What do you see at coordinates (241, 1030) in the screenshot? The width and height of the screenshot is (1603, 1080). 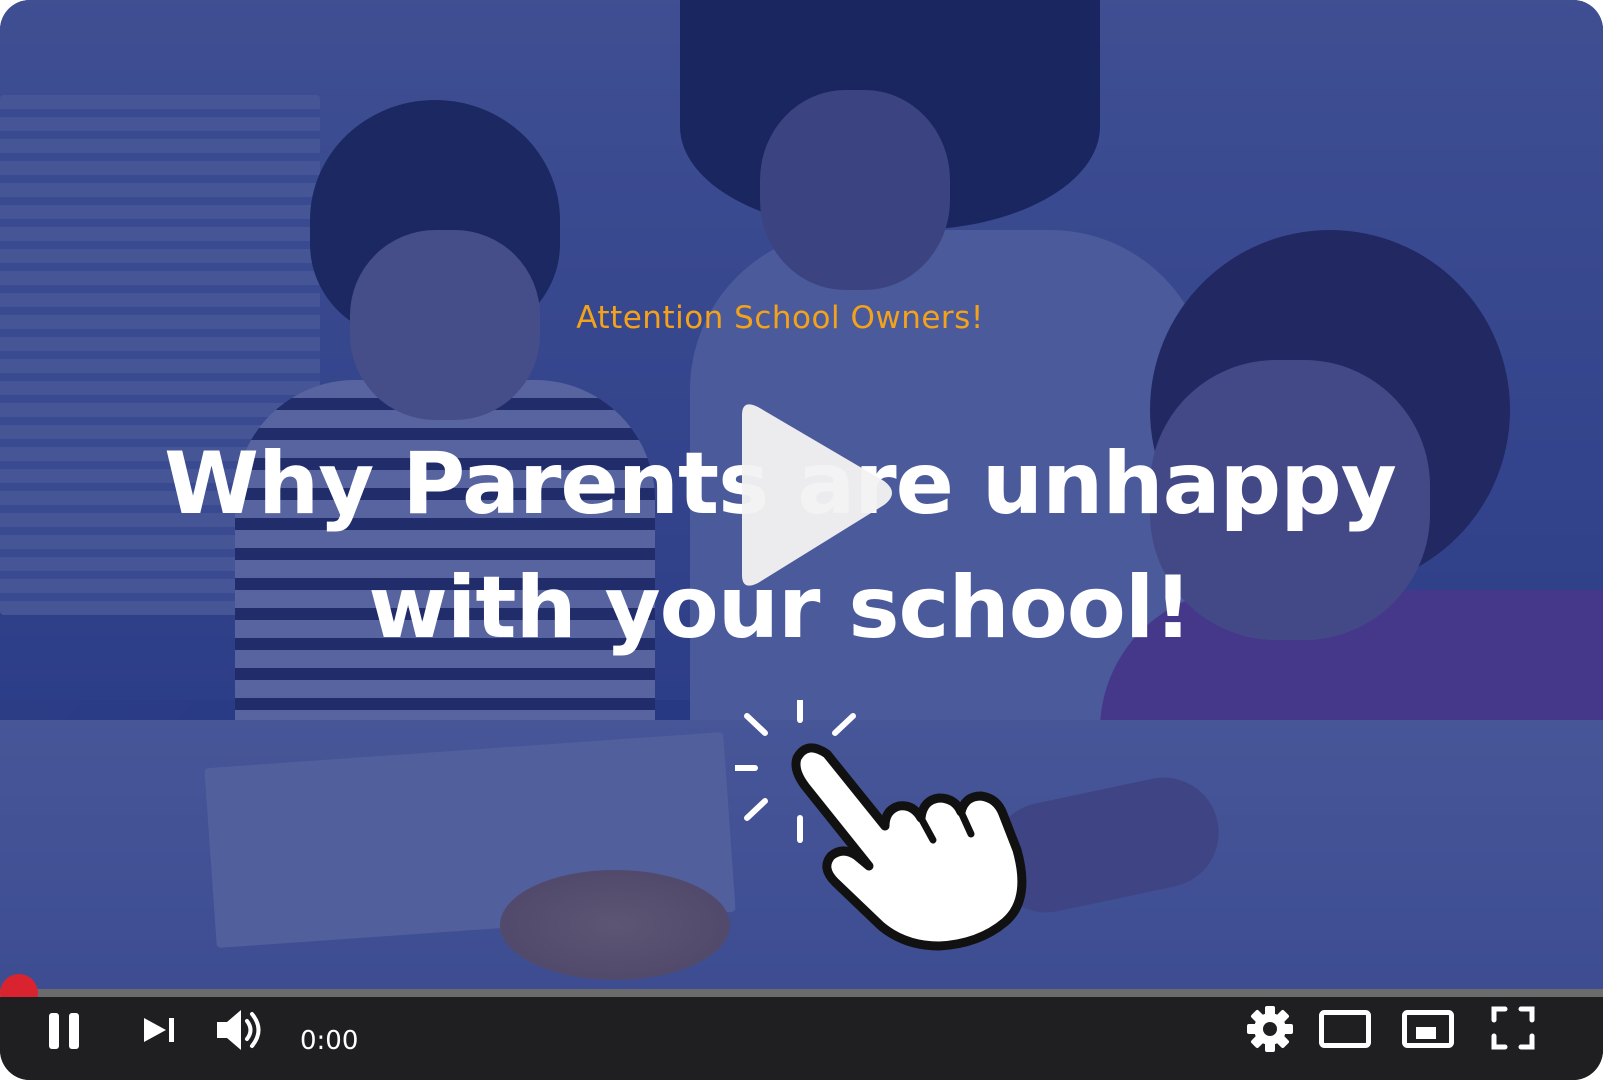 I see `volume-icon` at bounding box center [241, 1030].